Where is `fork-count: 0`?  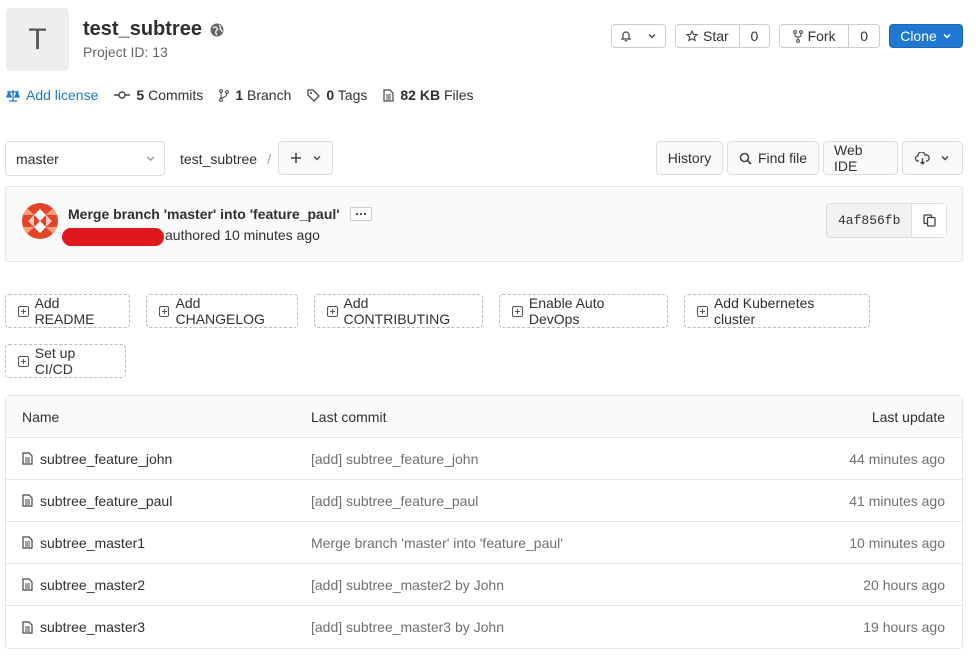
fork-count: 0 is located at coordinates (863, 36).